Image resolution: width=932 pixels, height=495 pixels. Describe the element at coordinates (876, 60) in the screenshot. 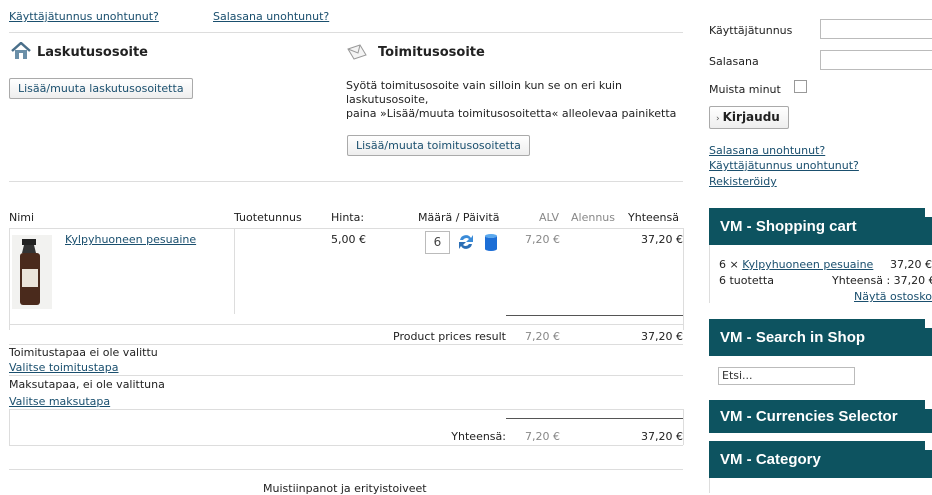

I see `password-input` at that location.